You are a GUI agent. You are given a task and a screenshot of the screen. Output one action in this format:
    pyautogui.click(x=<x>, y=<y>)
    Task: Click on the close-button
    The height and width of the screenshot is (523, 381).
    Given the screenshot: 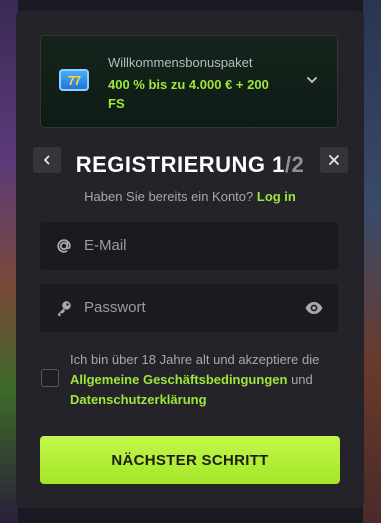 What is the action you would take?
    pyautogui.click(x=334, y=160)
    